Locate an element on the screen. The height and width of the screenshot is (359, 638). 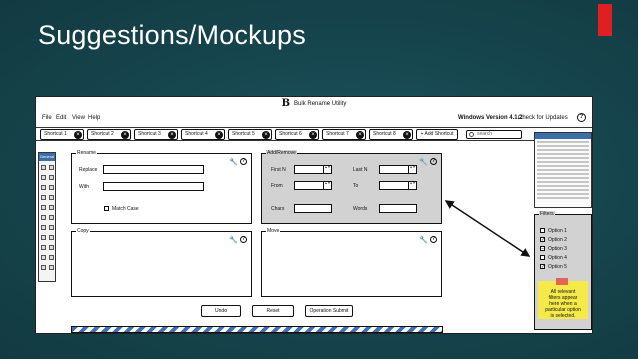
annotation-arrow is located at coordinates (487, 228).